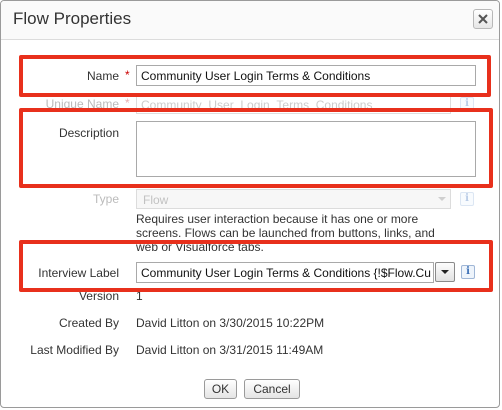 Image resolution: width=502 pixels, height=410 pixels. Describe the element at coordinates (220, 389) in the screenshot. I see `ok-button: OK` at that location.